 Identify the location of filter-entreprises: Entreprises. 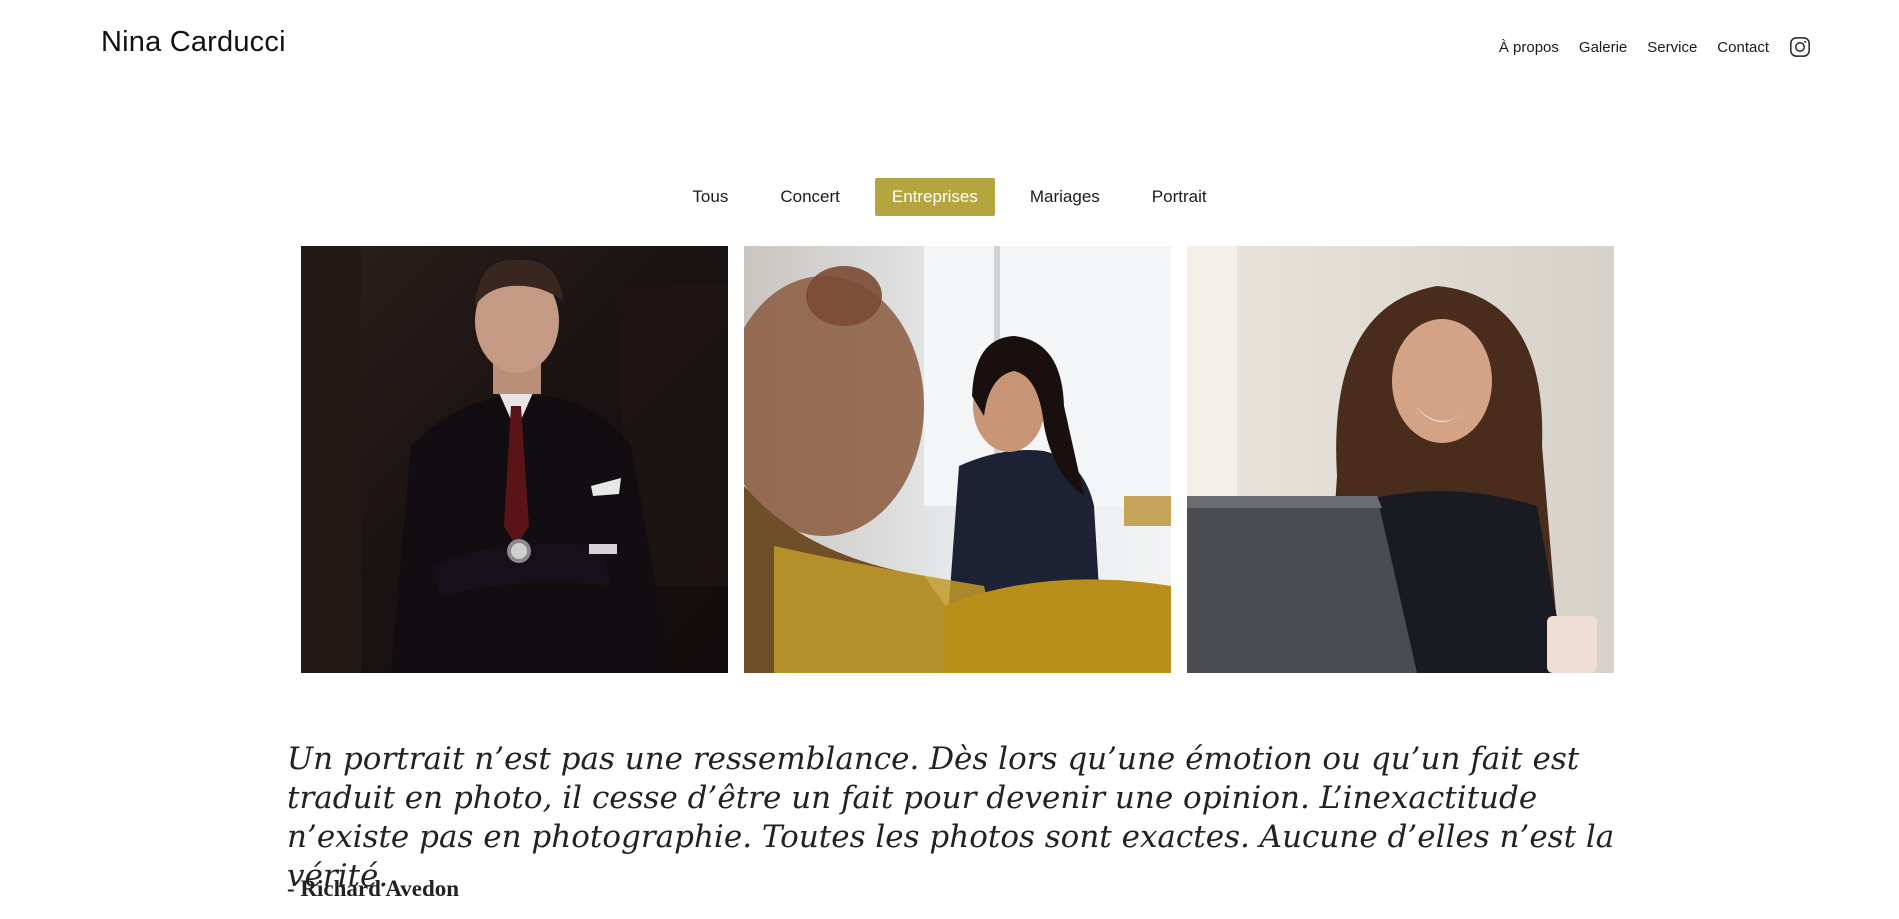
(934, 197).